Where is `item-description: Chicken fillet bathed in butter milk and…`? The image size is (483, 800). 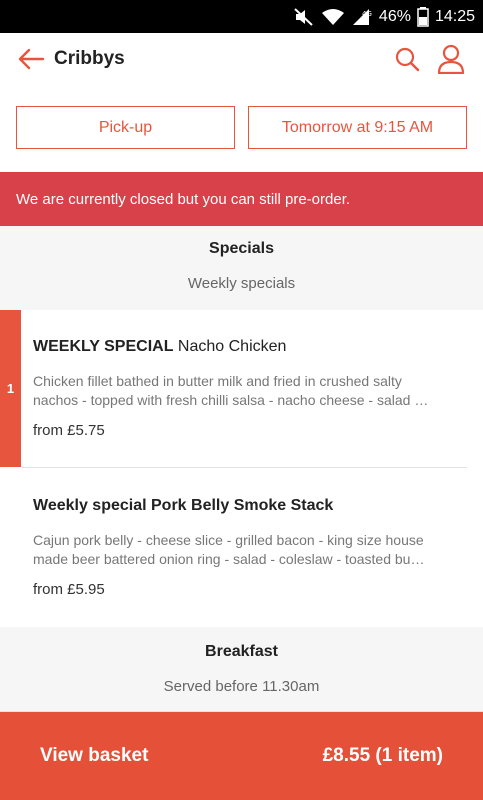 item-description: Chicken fillet bathed in butter milk and… is located at coordinates (243, 391).